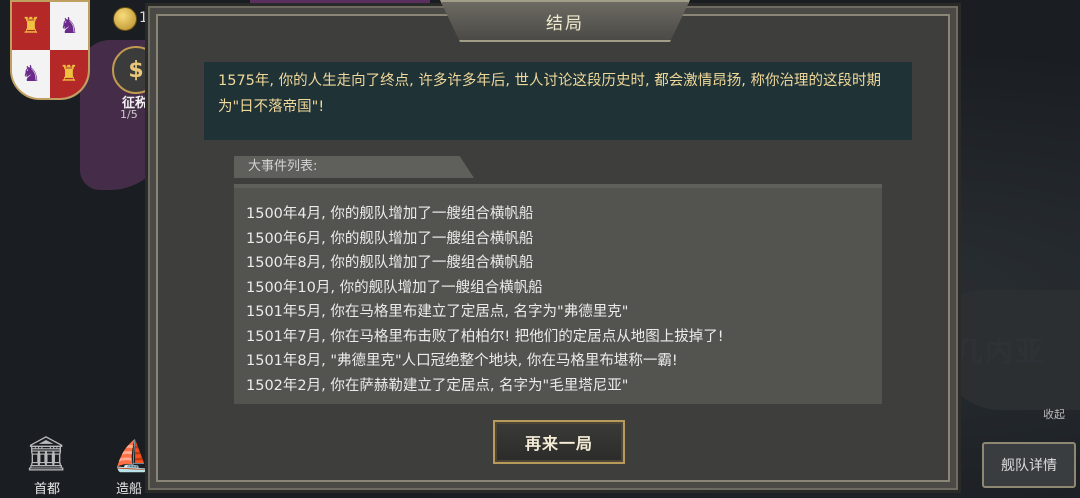 Image resolution: width=1080 pixels, height=498 pixels. Describe the element at coordinates (485, 336) in the screenshot. I see `event-item: 1501年7月, 你在马格里布击败了柏柏尔! 把他们的定居点从地图上拔掉了!` at that location.